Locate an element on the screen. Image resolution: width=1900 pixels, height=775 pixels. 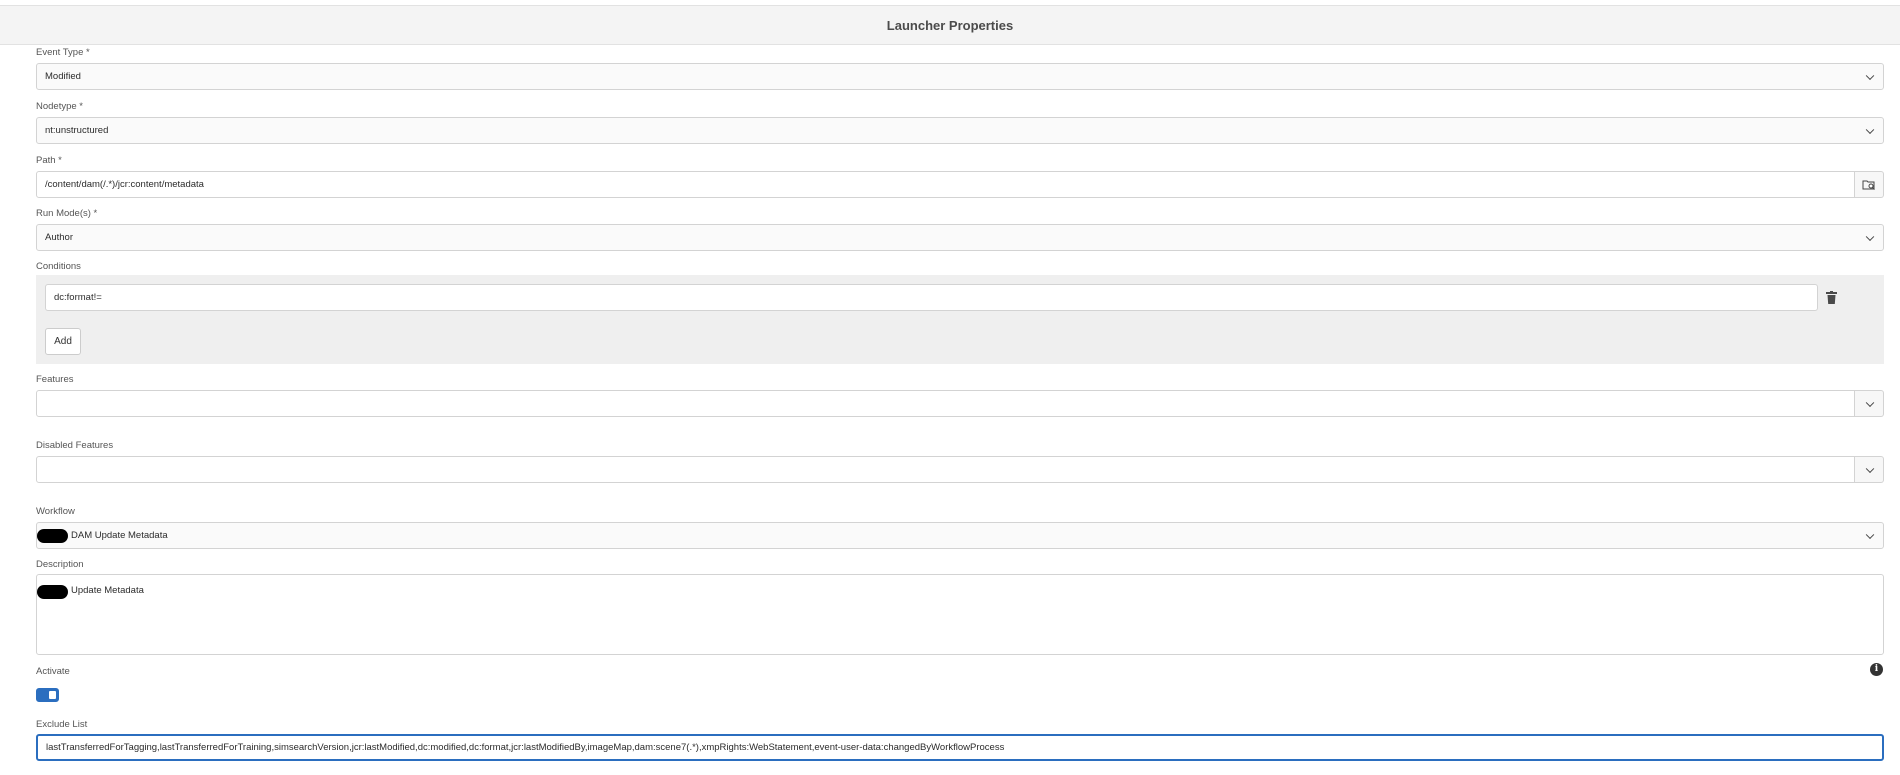
nodetype-select: nt:unstructured is located at coordinates (960, 130).